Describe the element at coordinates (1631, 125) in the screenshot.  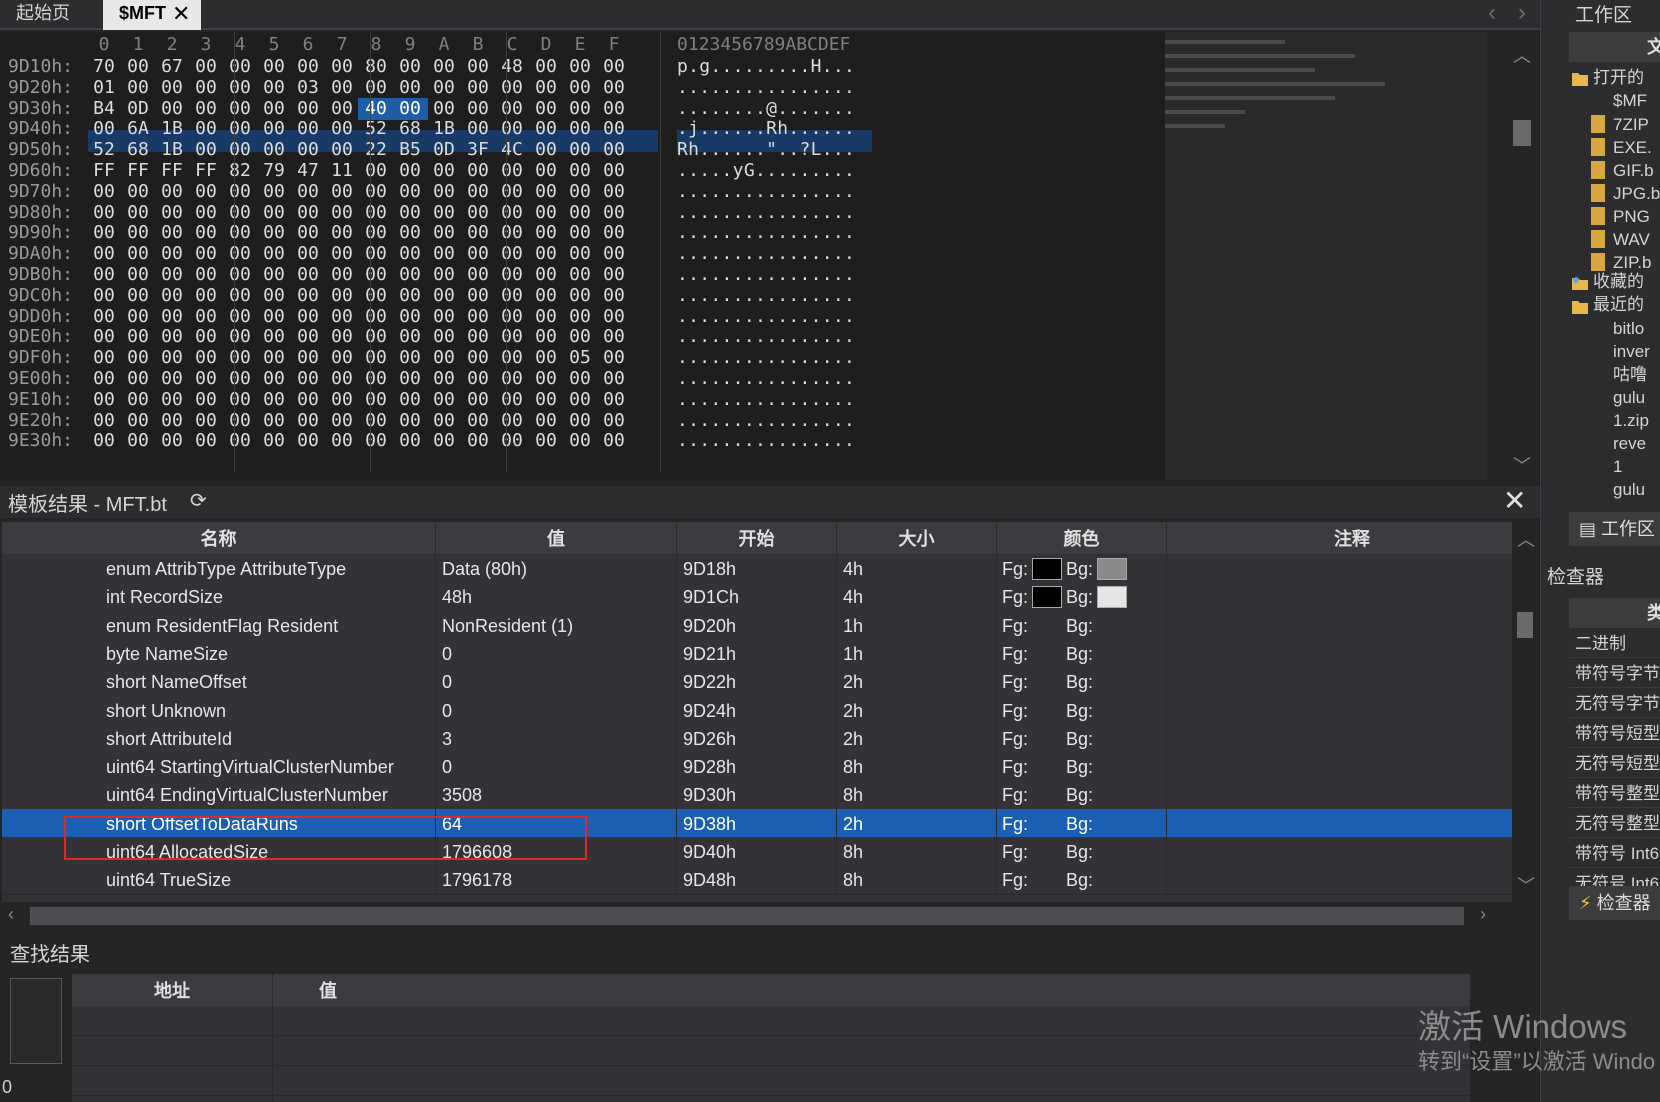
I see `template-file-item: 7ZIP` at that location.